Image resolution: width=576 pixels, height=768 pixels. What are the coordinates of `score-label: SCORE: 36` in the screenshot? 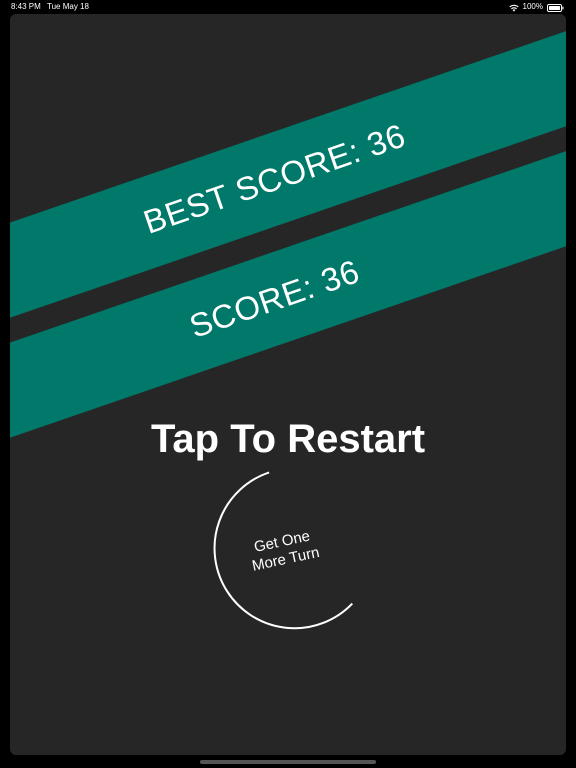 It's located at (274, 298).